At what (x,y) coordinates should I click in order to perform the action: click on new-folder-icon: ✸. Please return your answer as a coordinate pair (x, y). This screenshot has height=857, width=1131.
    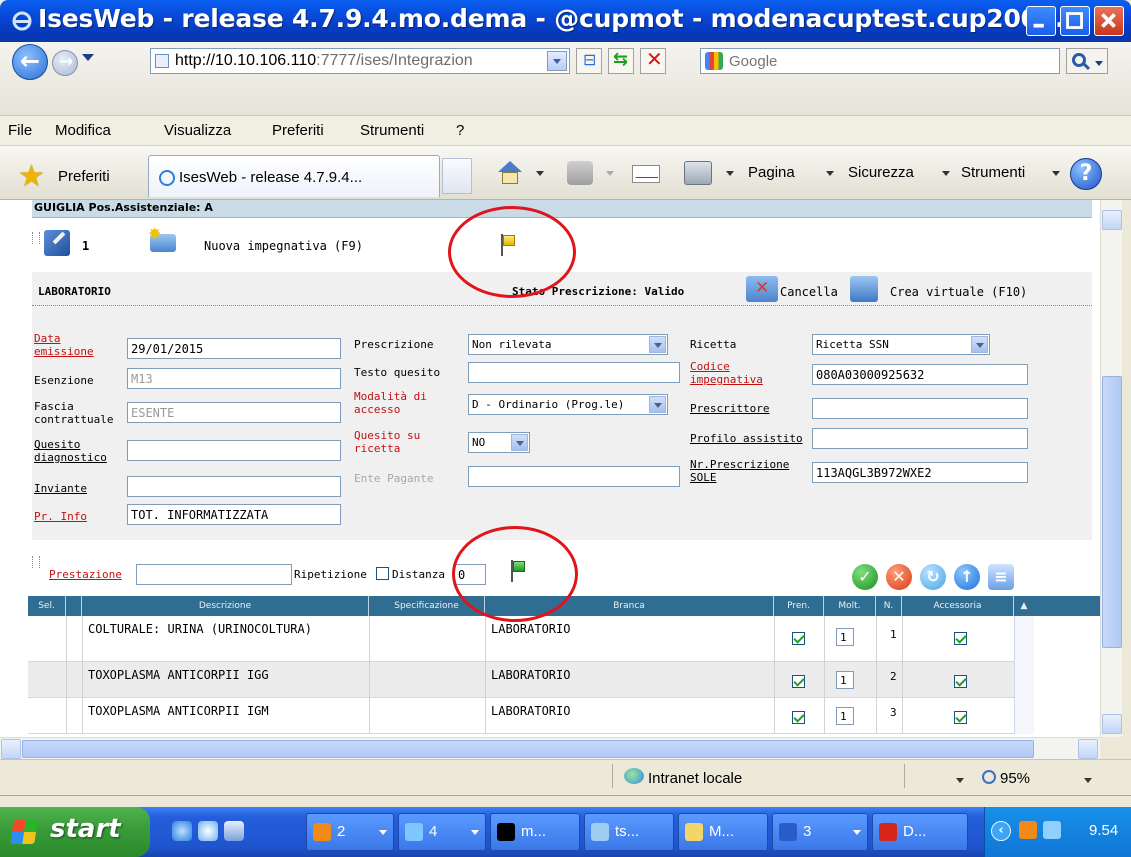
    Looking at the image, I should click on (163, 239).